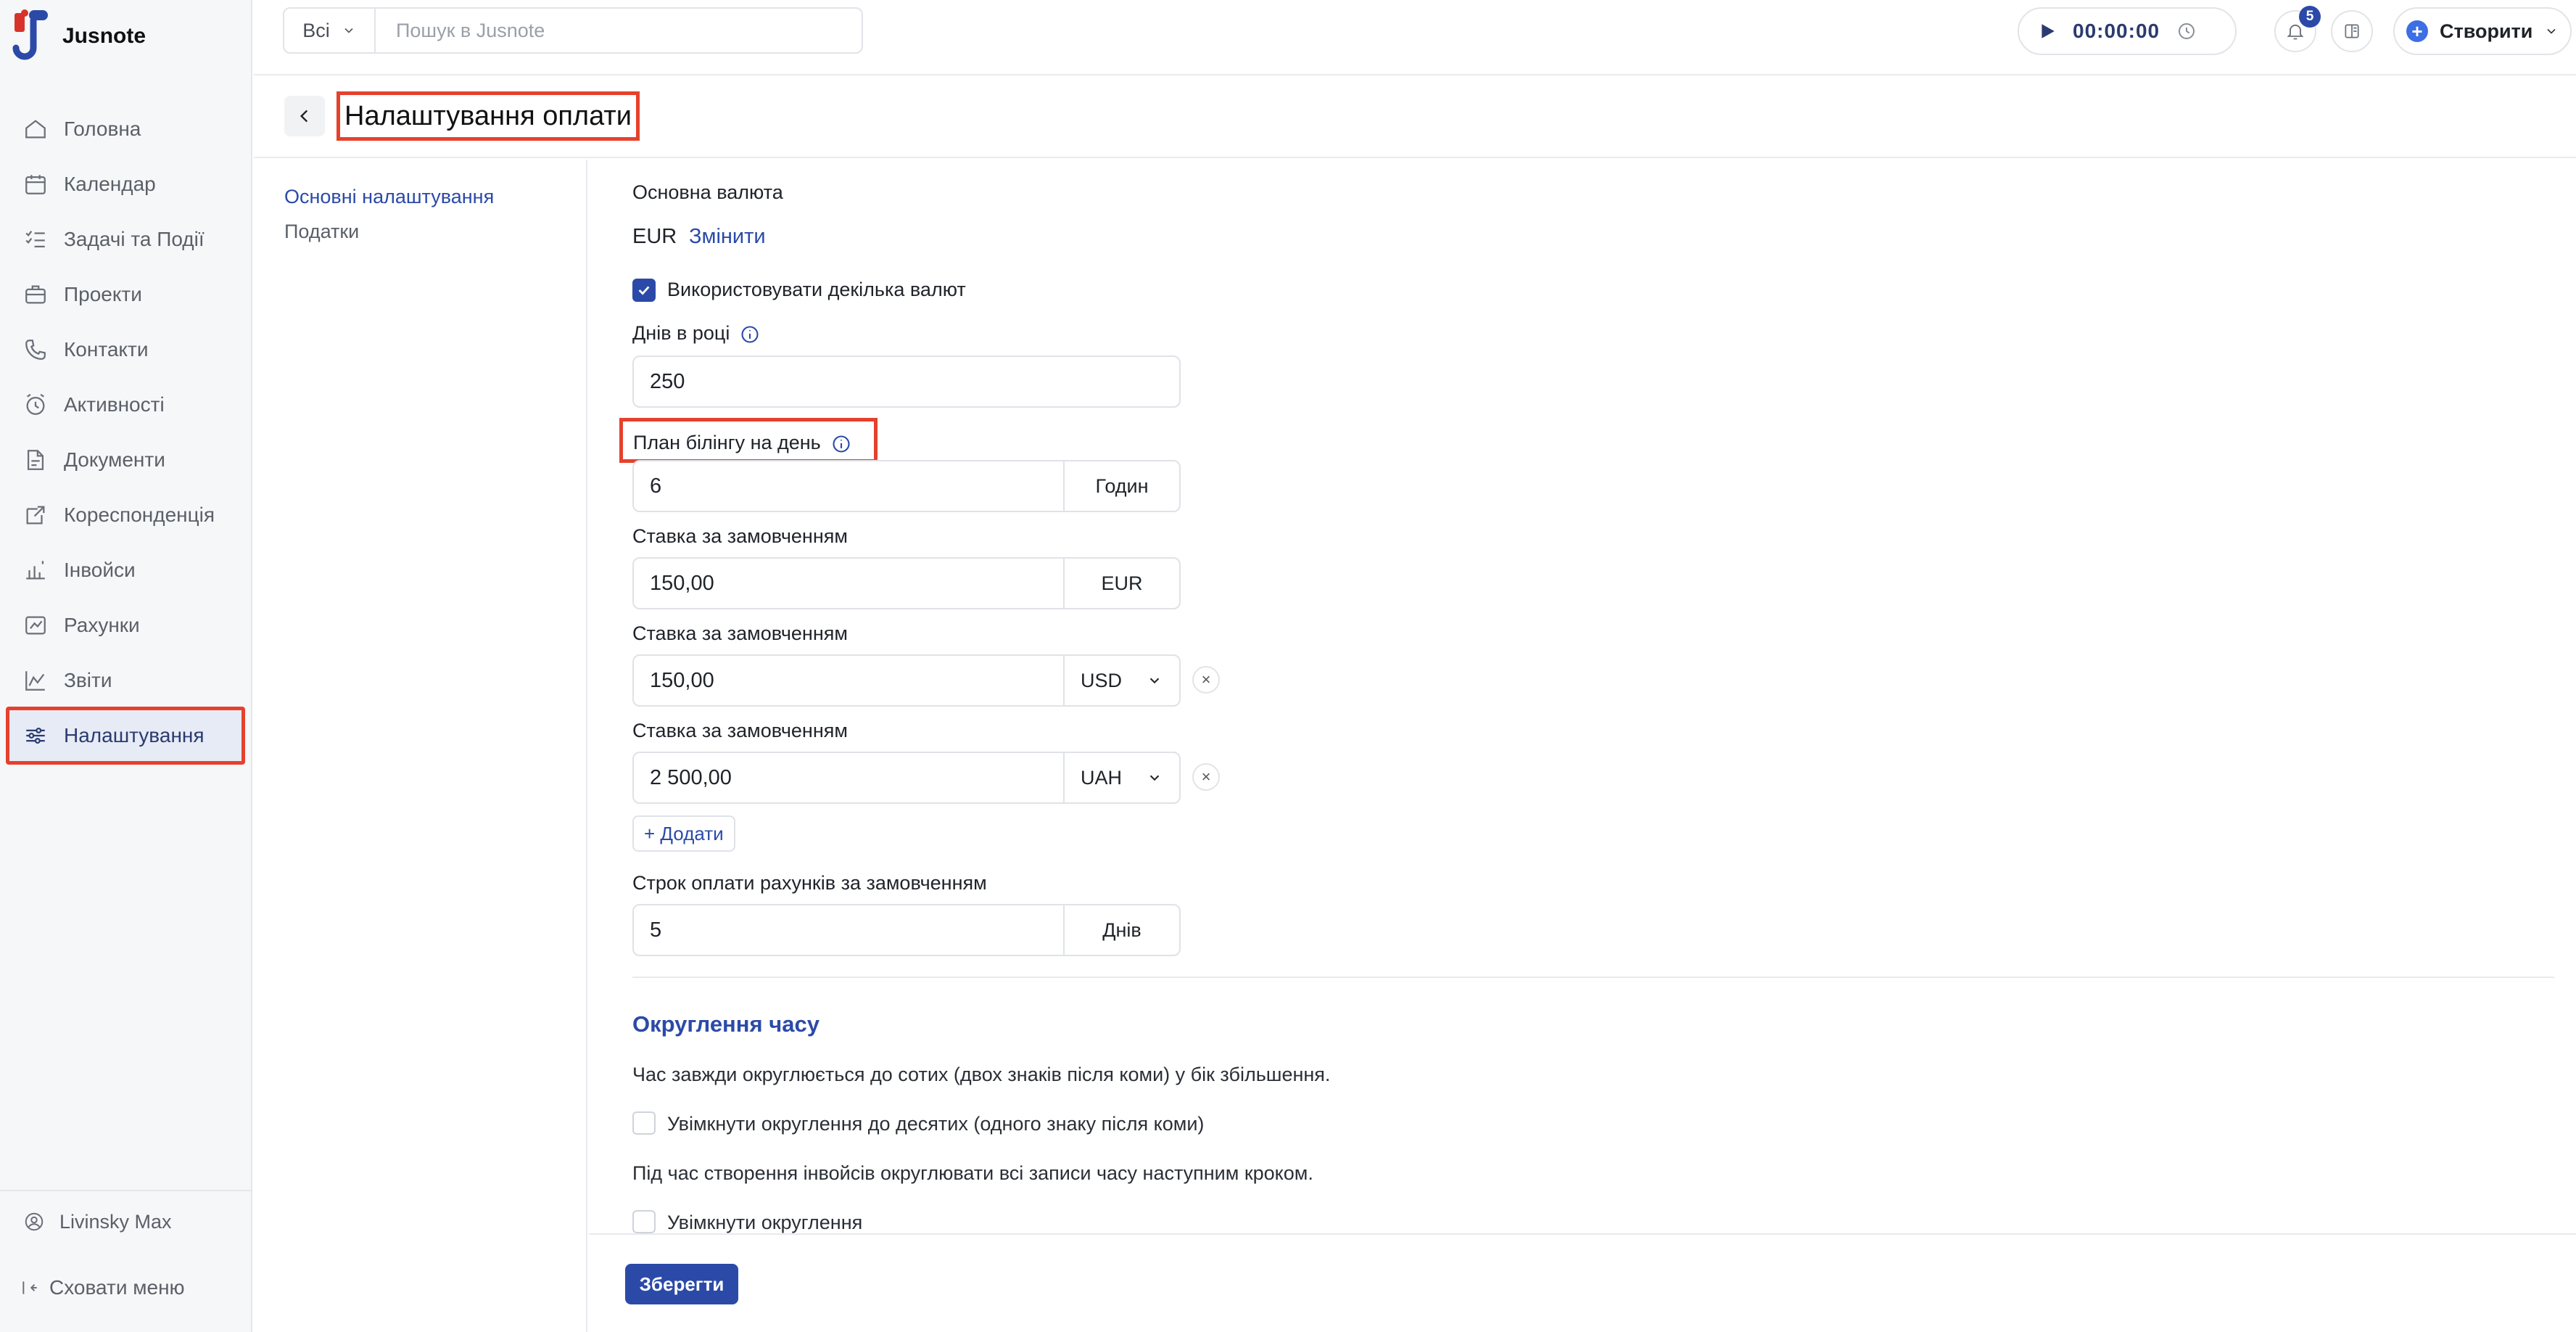  What do you see at coordinates (34, 1221) in the screenshot?
I see `user-icon` at bounding box center [34, 1221].